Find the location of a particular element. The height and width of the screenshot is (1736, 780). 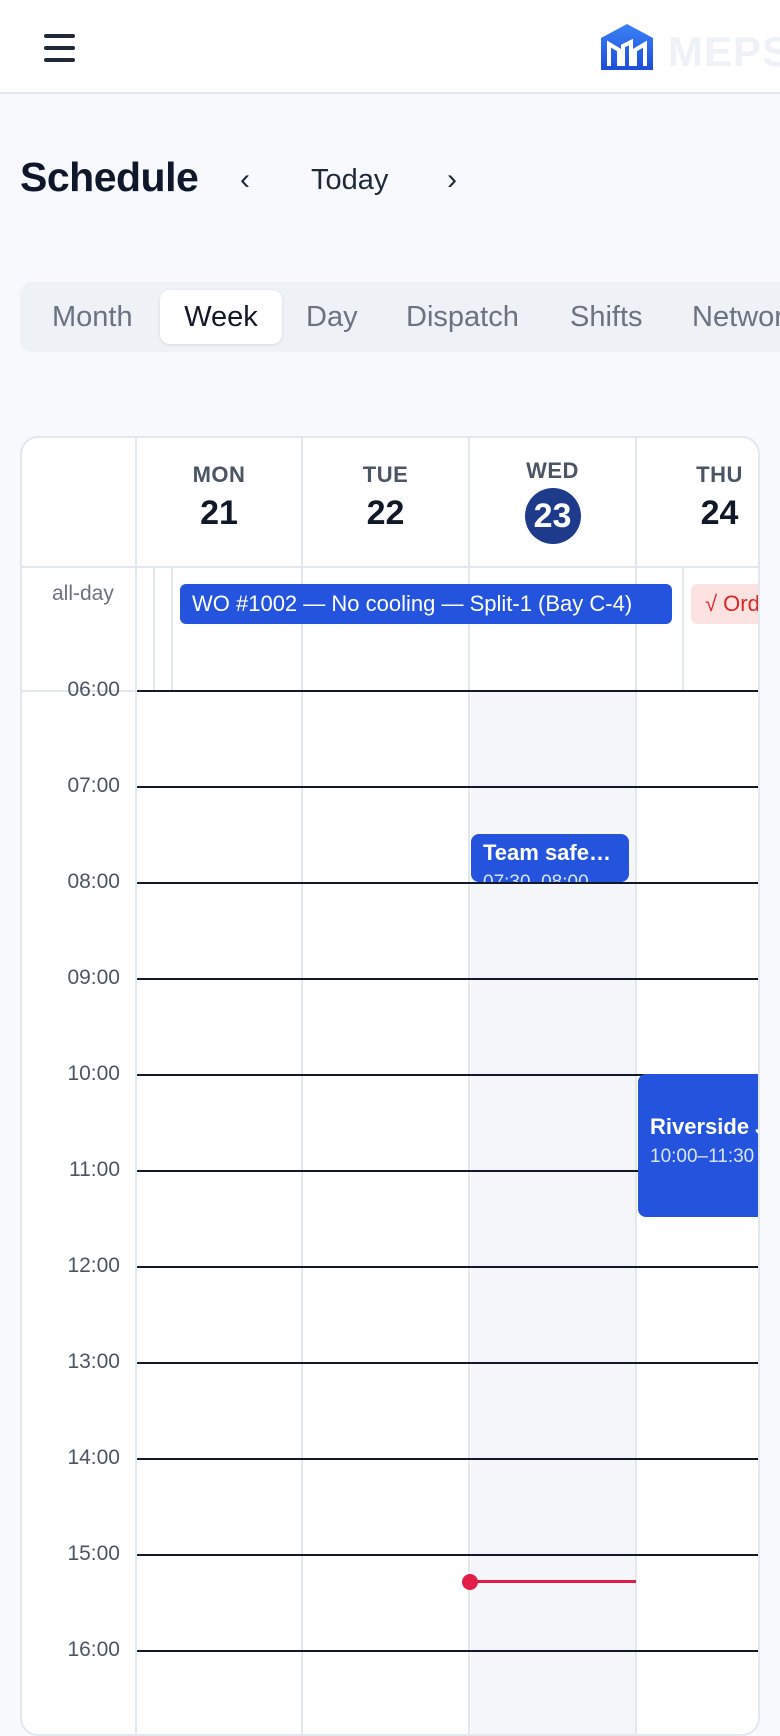

day-name: MON is located at coordinates (219, 474).